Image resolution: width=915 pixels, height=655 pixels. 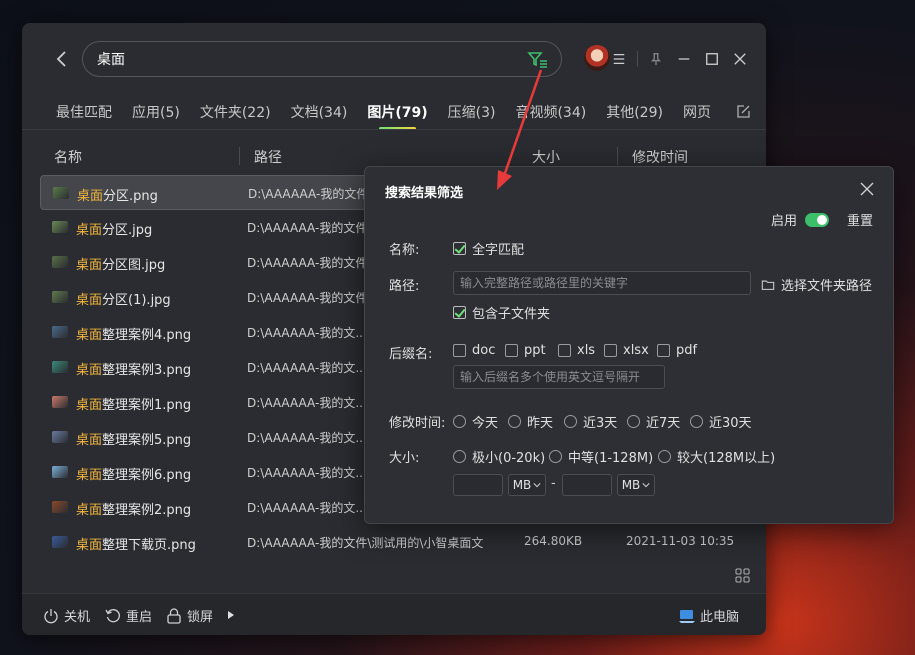 What do you see at coordinates (687, 350) in the screenshot?
I see `ext-option-label: pdf` at bounding box center [687, 350].